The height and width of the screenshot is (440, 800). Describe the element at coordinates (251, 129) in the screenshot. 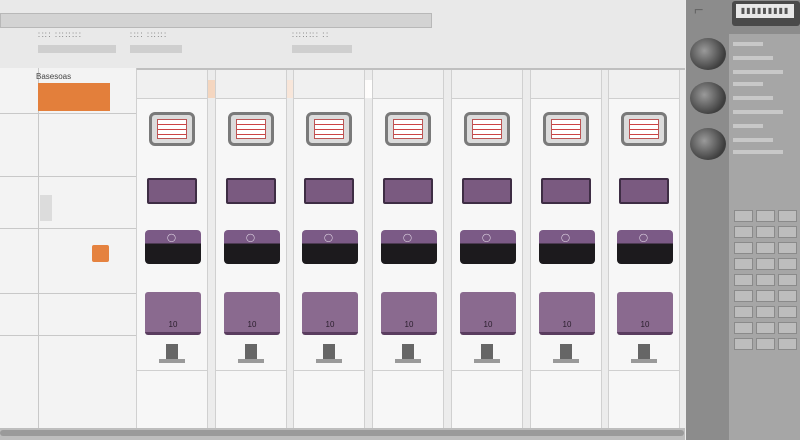

I see `form-icon` at that location.